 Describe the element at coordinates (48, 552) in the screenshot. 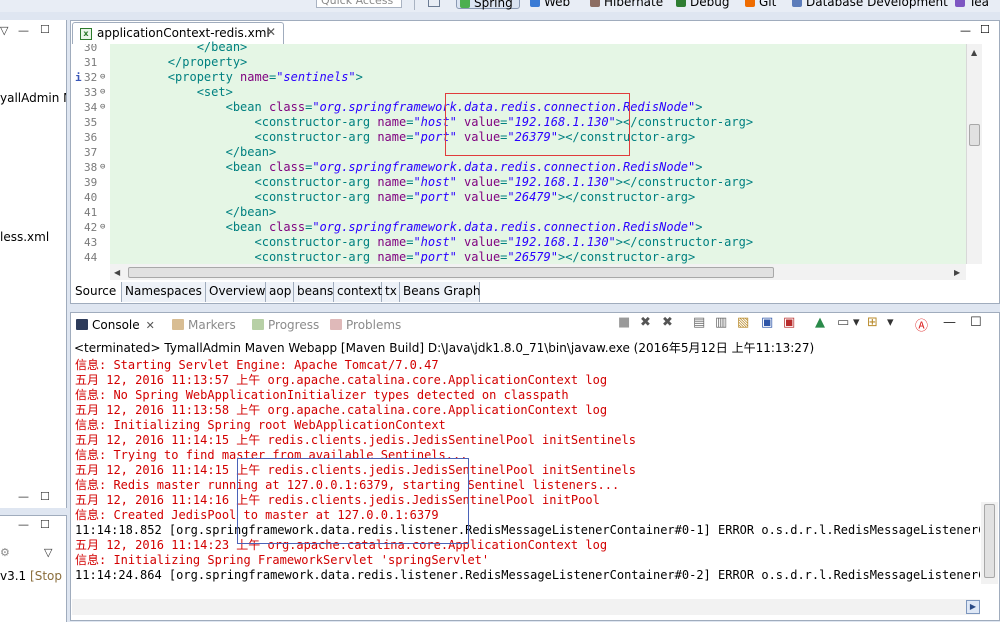

I see `chevron-down-icon: ▽` at that location.